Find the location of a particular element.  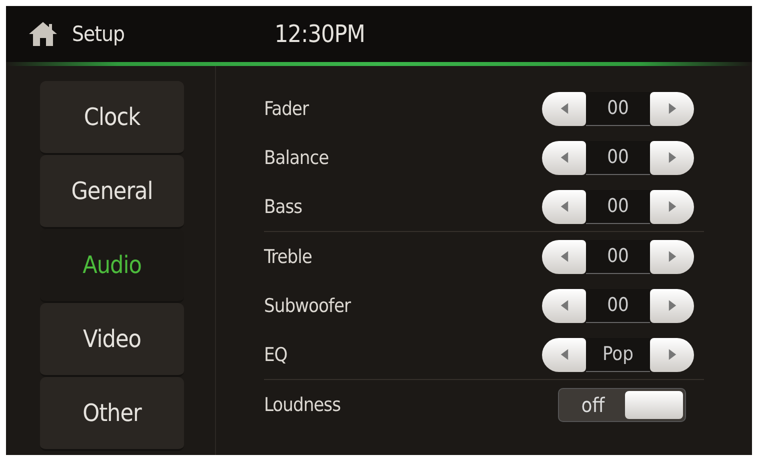

menu-tab: Clock is located at coordinates (112, 118).